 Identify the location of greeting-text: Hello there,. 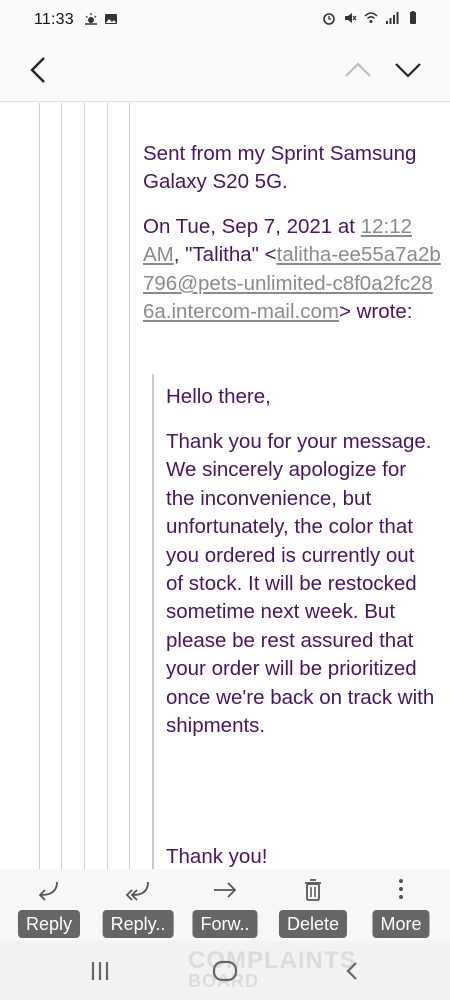
(218, 396).